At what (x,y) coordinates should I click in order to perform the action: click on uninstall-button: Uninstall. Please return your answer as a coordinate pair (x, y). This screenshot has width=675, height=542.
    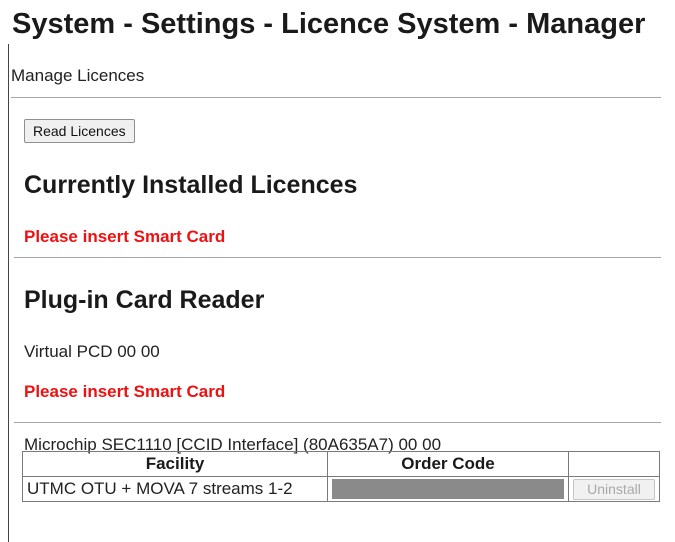
    Looking at the image, I should click on (614, 489).